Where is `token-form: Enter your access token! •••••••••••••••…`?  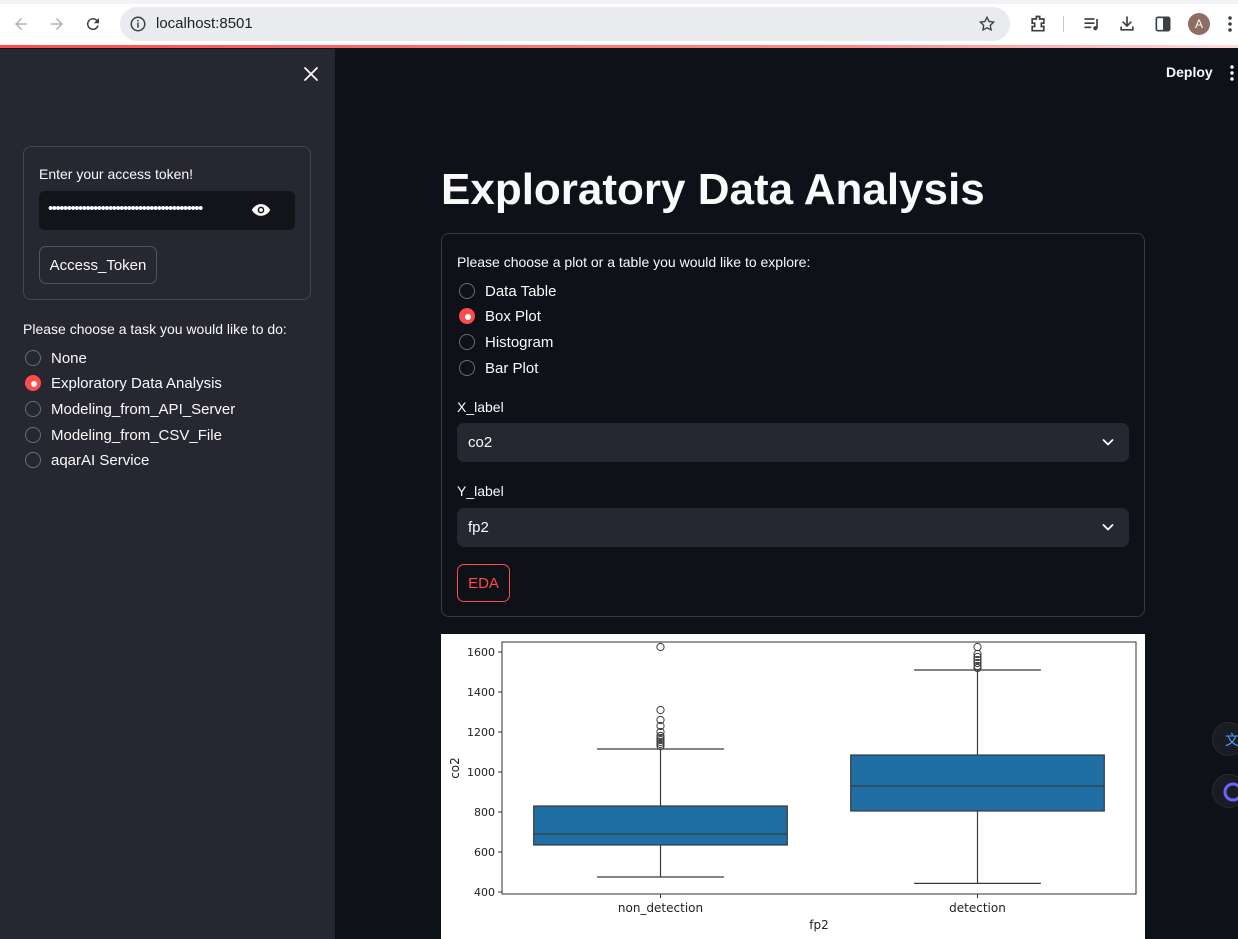 token-form: Enter your access token! •••••••••••••••… is located at coordinates (167, 223).